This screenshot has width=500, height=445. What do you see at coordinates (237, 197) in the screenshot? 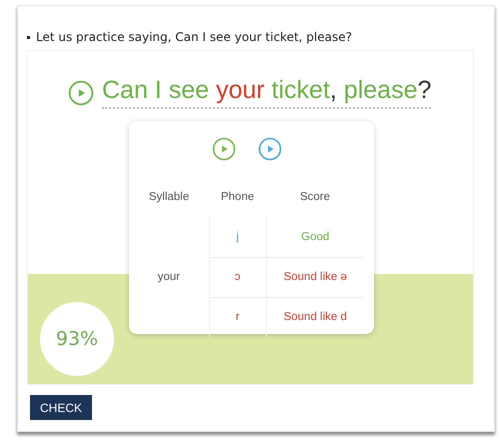
I see `column-header: Phone` at bounding box center [237, 197].